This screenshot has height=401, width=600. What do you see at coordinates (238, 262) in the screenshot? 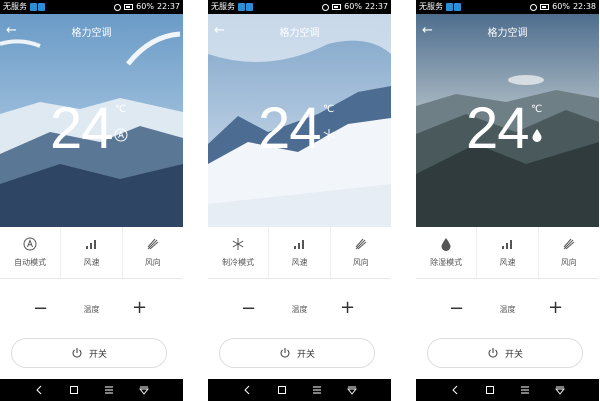
I see `mode-label: 制冷模式` at bounding box center [238, 262].